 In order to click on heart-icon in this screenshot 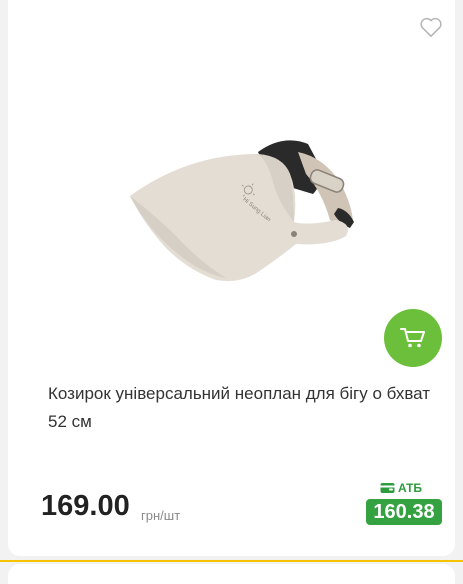, I will do `click(431, 27)`.